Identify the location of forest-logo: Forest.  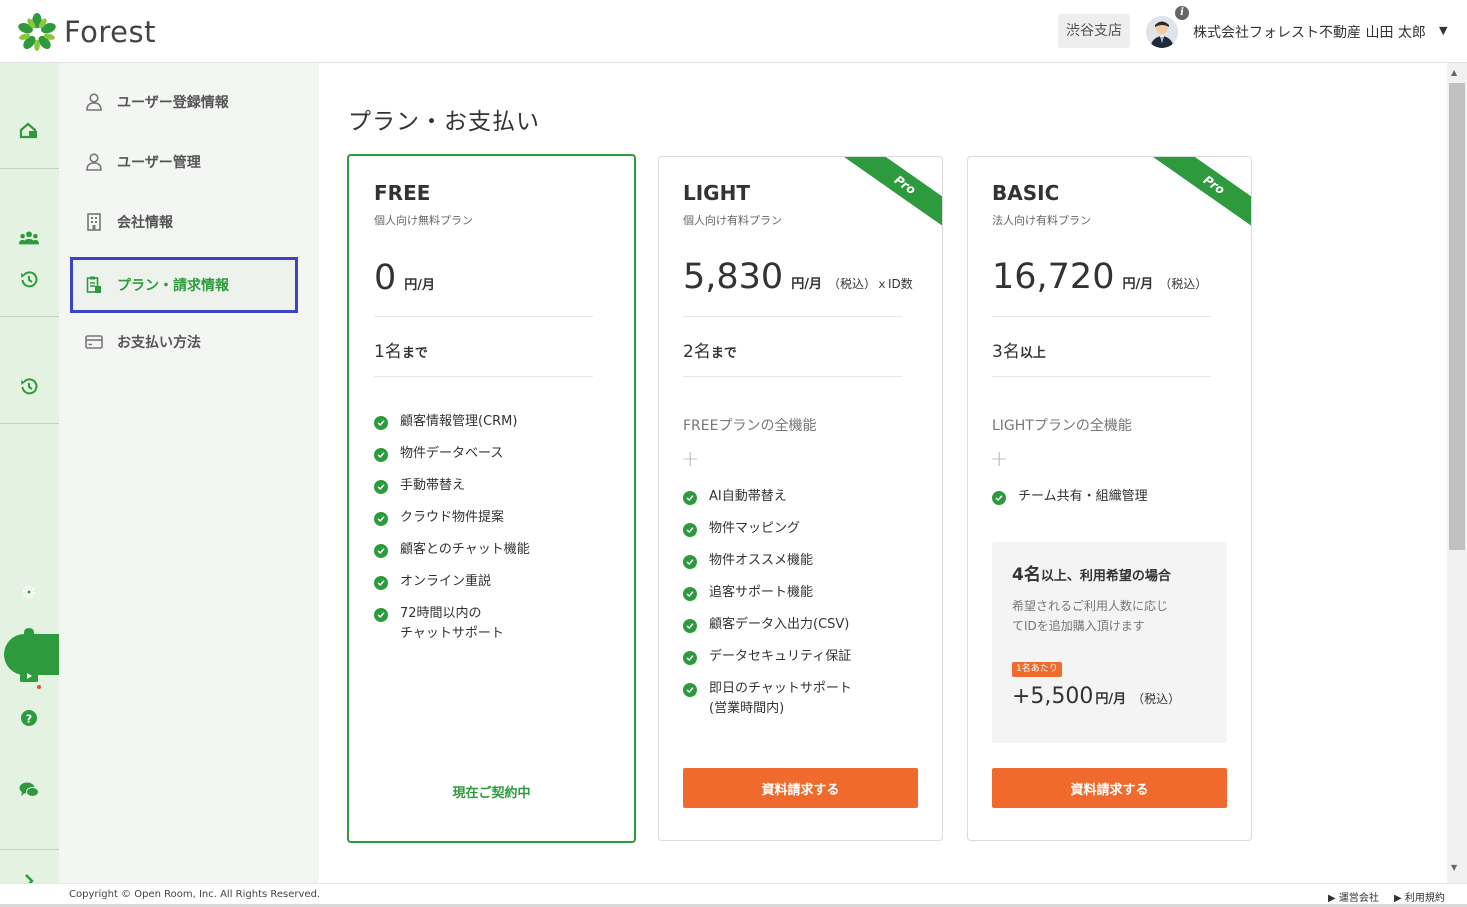
(87, 32).